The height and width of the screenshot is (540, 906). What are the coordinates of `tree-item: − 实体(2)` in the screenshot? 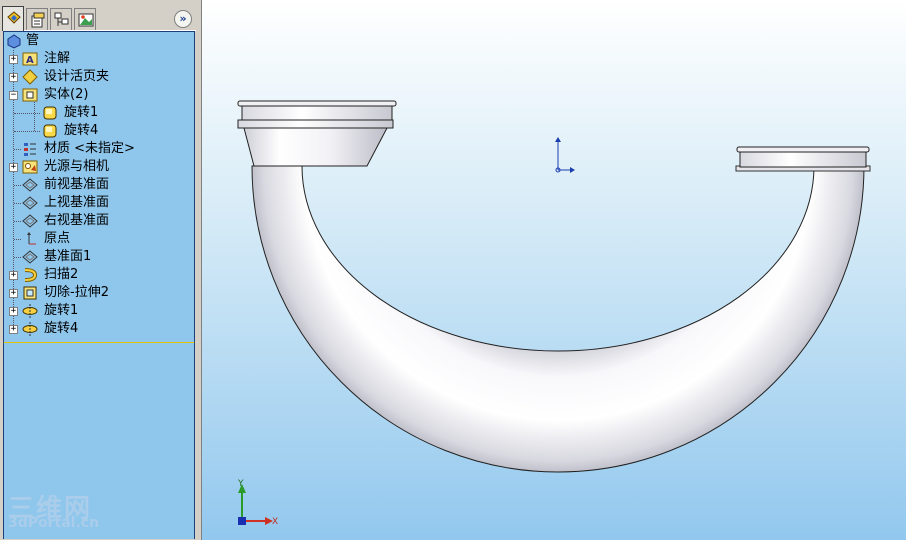 It's located at (98, 95).